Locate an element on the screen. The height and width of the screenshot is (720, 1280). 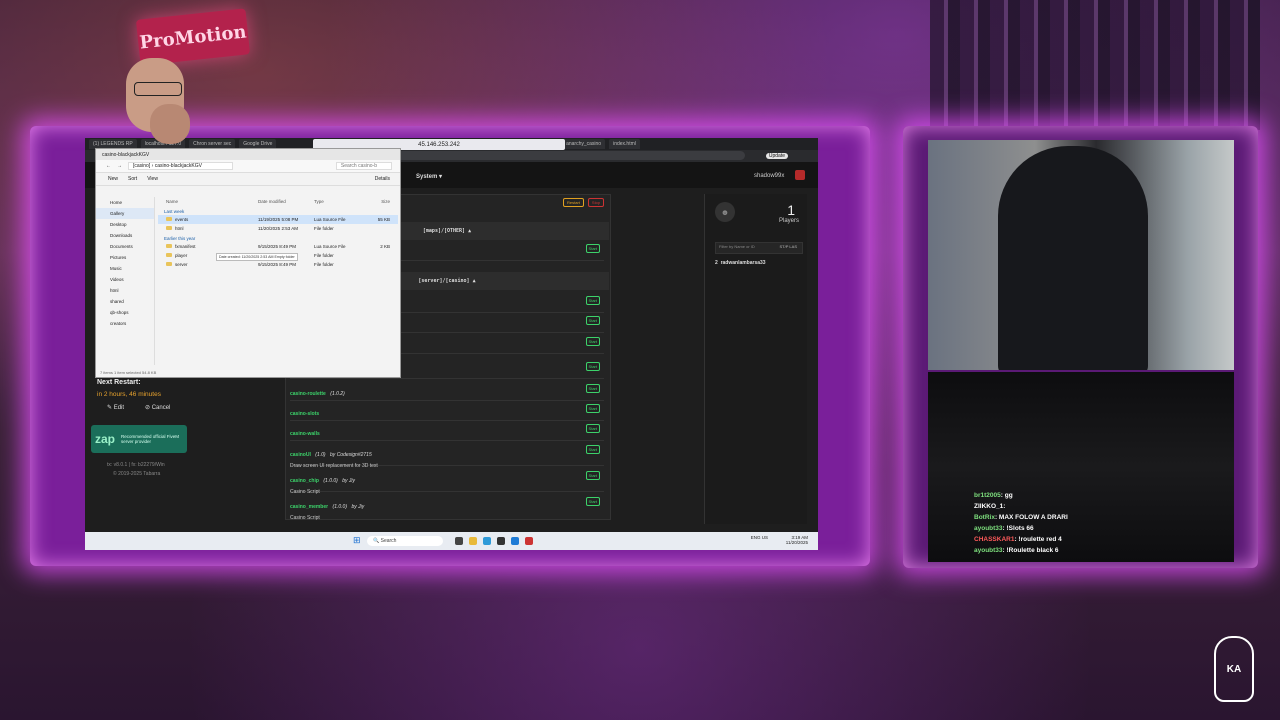
windows-taskbar: ⊞ 🔍 Search ENG US 3:19 AM 11/20/2025 is located at coordinates (451, 541).